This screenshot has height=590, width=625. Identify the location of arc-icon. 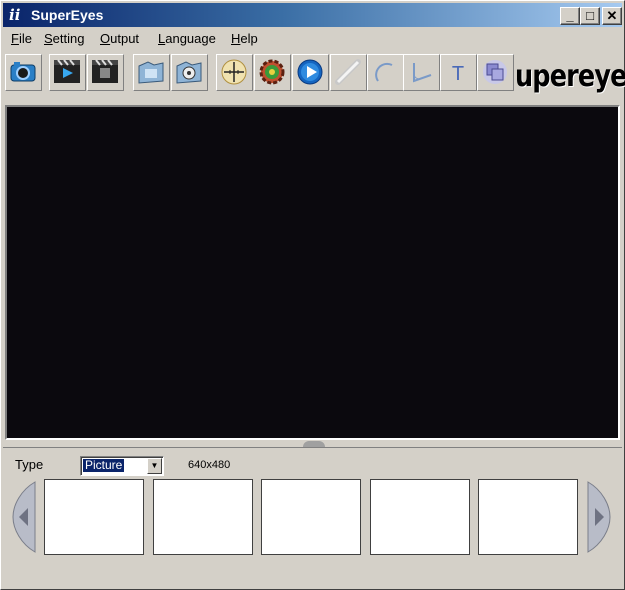
(384, 72).